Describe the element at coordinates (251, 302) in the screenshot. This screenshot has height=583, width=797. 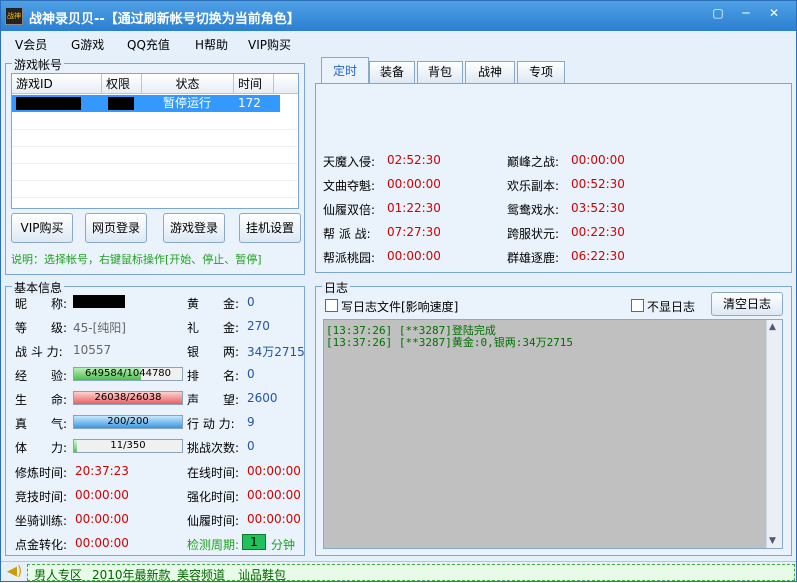
I see `gold-value: 0` at that location.